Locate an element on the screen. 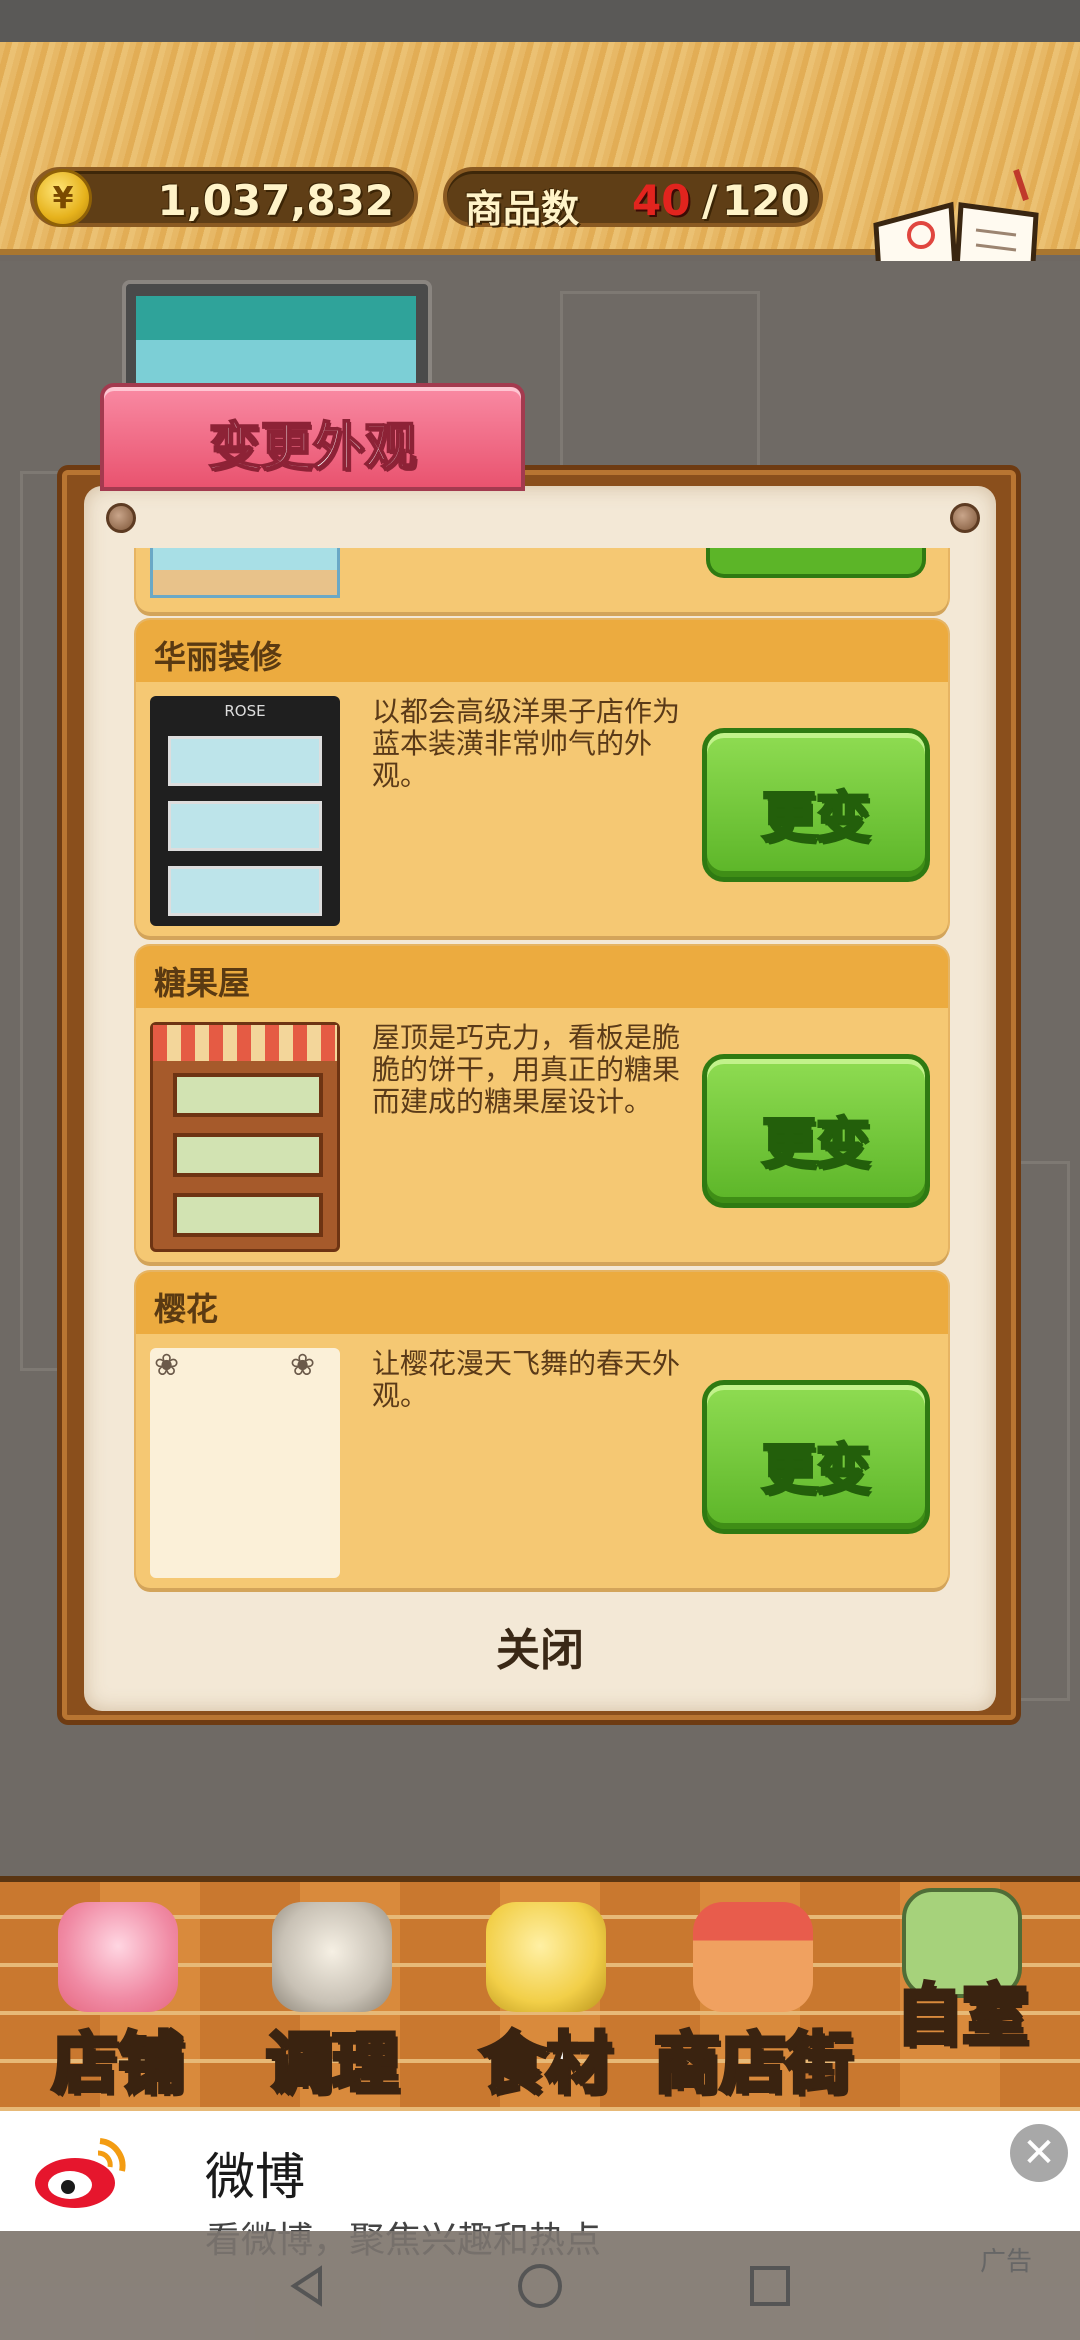 Image resolution: width=1080 pixels, height=2340 pixels. nav-label: 食材 is located at coordinates (546, 2063).